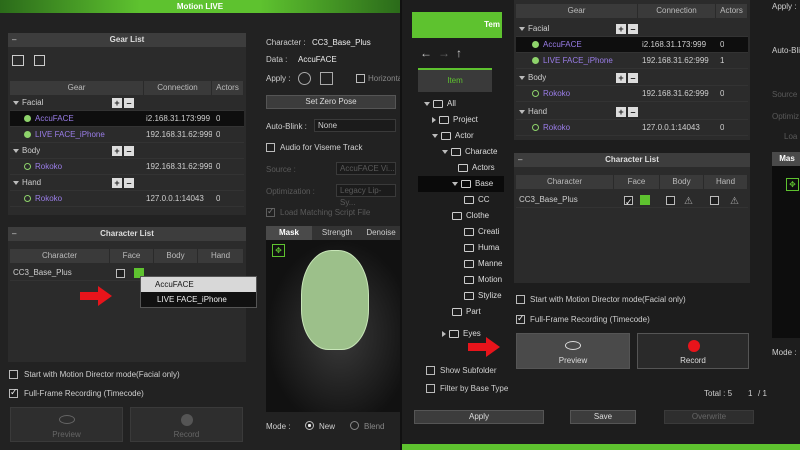 Image resolution: width=800 pixels, height=450 pixels. What do you see at coordinates (18, 60) in the screenshot?
I see `import-icon` at bounding box center [18, 60].